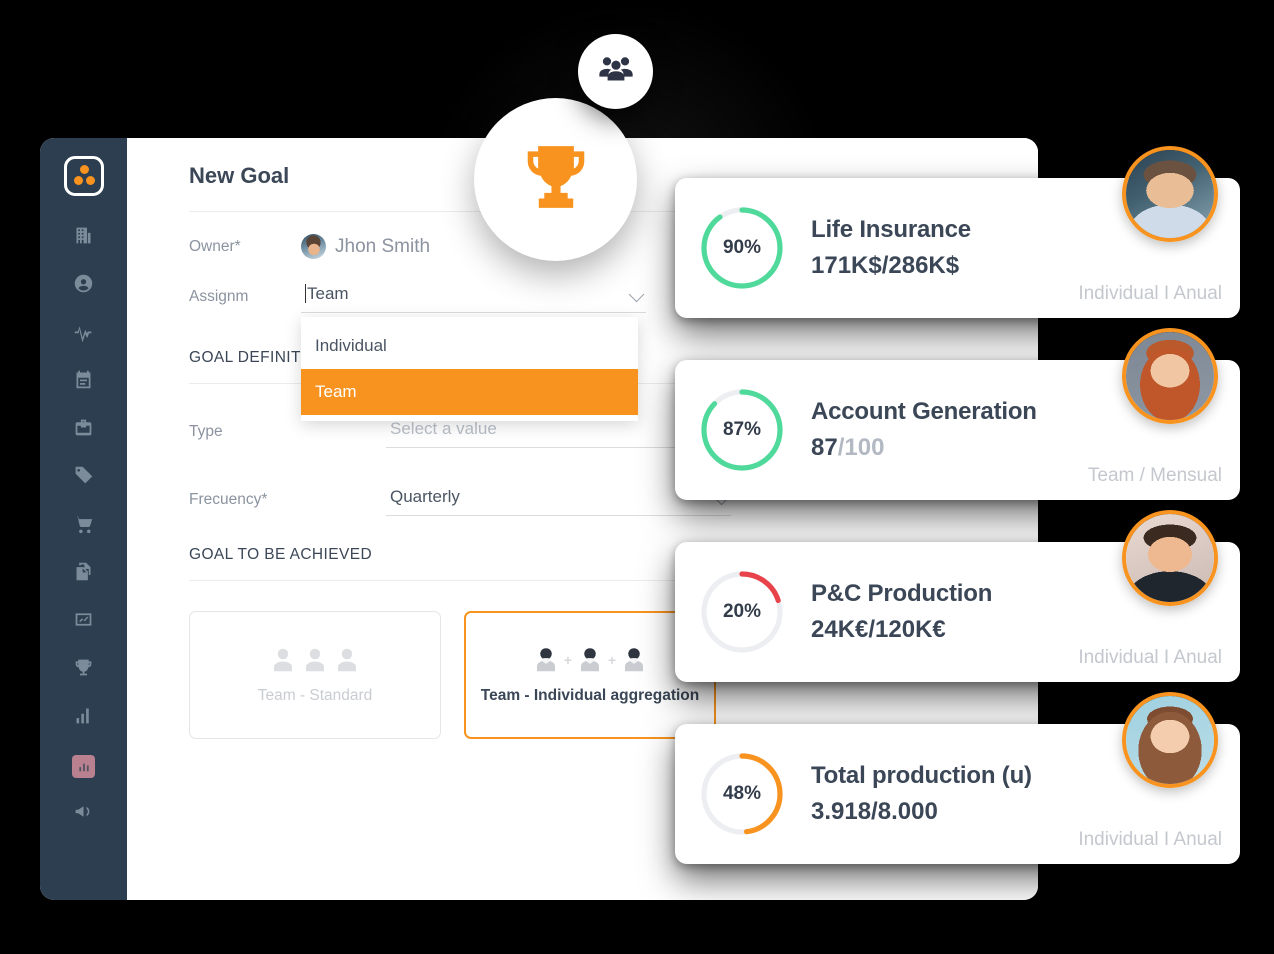 The width and height of the screenshot is (1274, 954). I want to click on progress-percent: 87%, so click(742, 429).